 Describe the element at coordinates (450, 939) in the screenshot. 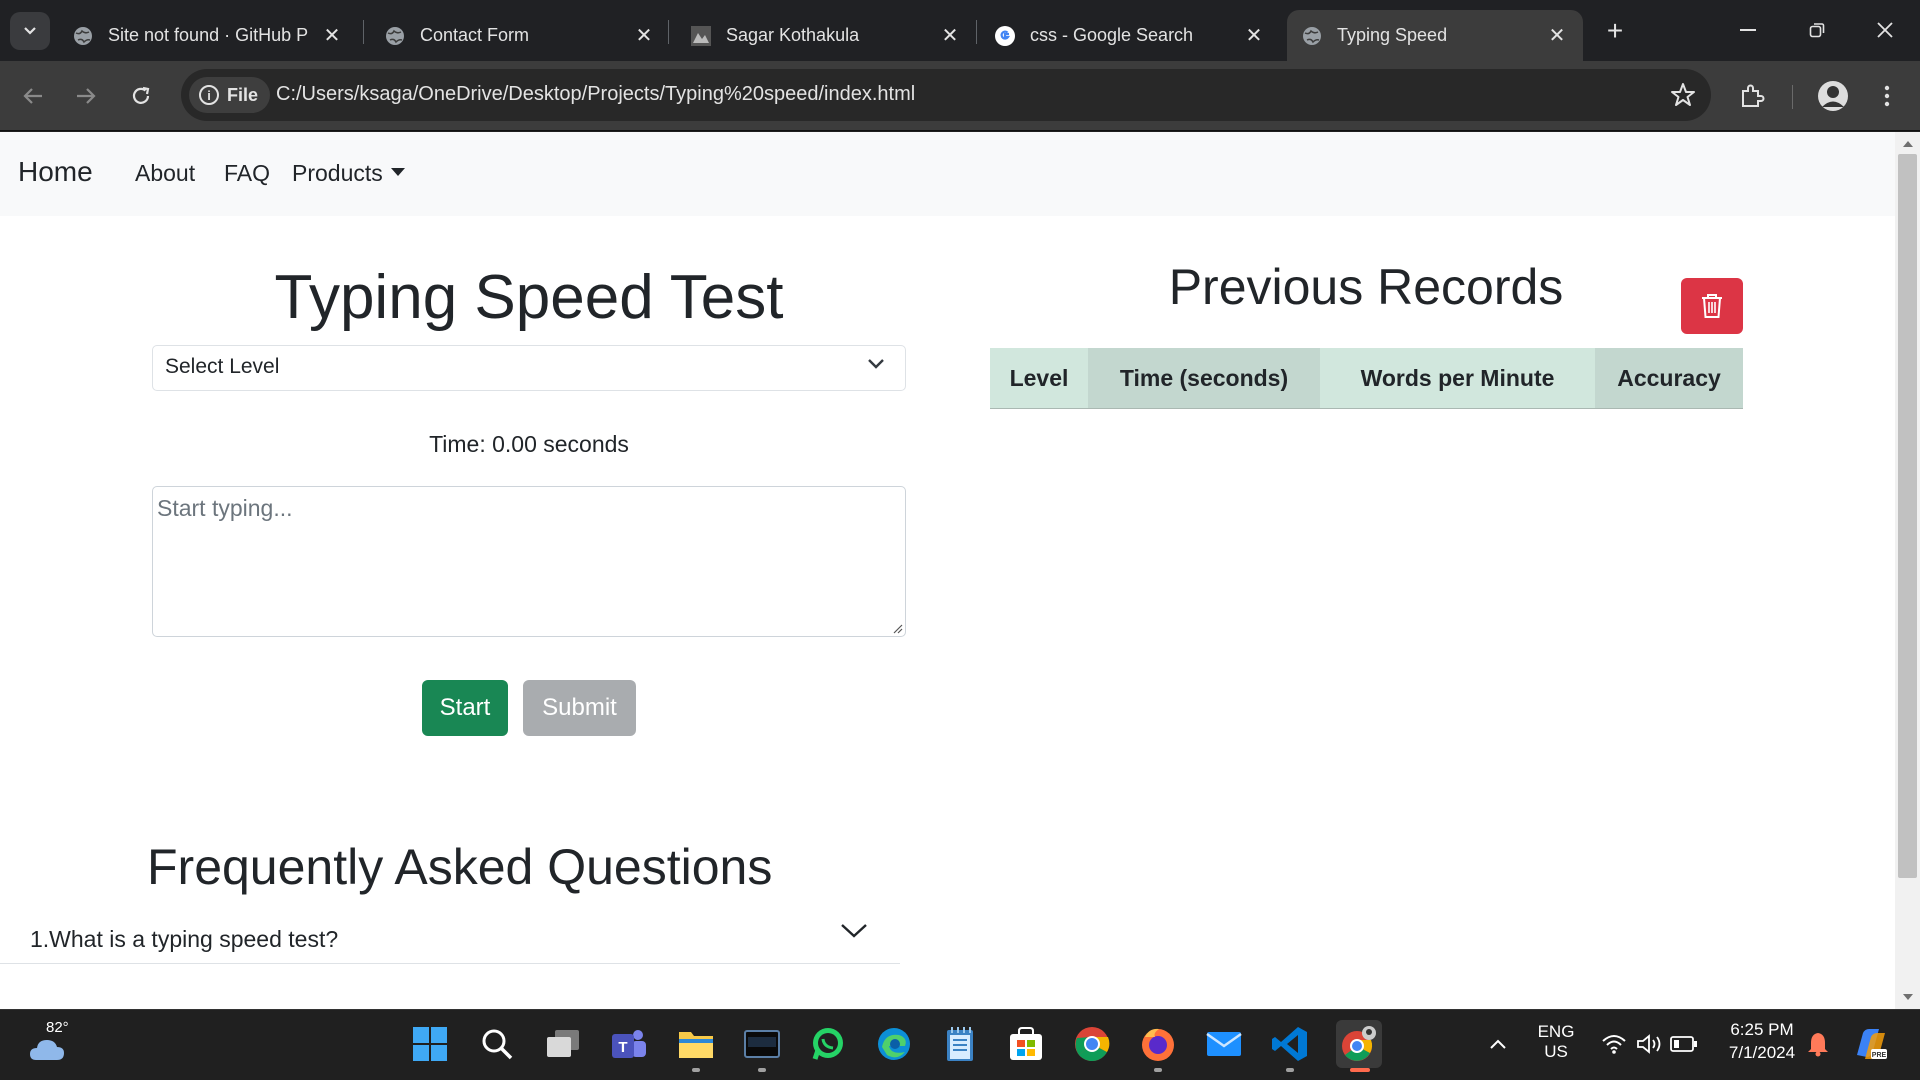

I see `faq-accordion-item: 1.What is a typing speed test?` at that location.